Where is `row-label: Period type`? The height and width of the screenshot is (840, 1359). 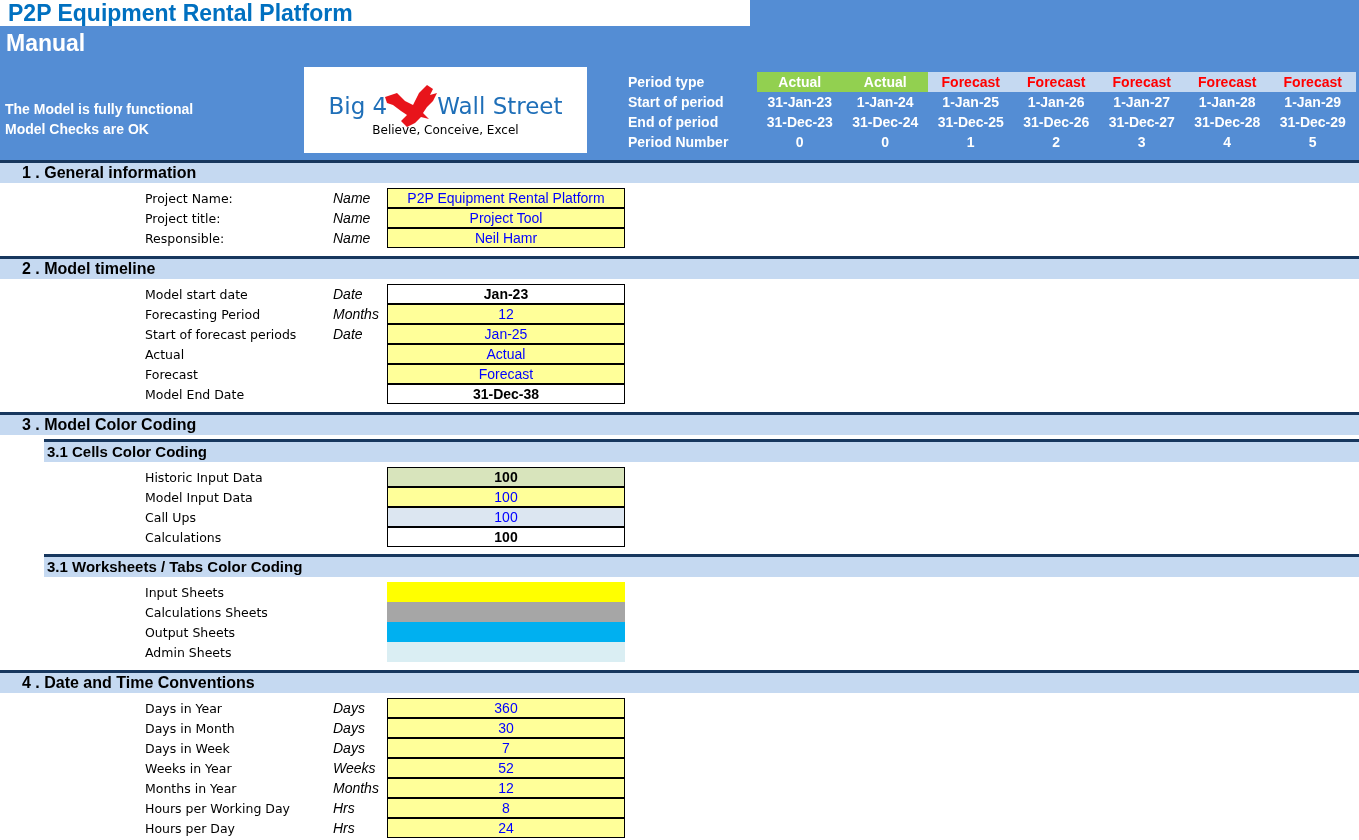 row-label: Period type is located at coordinates (667, 82).